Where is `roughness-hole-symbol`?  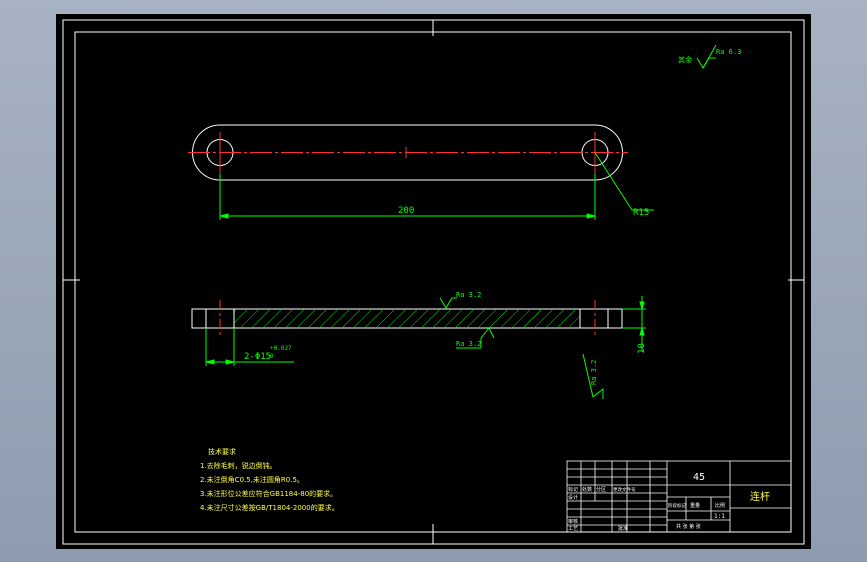
roughness-hole-symbol is located at coordinates (598, 393).